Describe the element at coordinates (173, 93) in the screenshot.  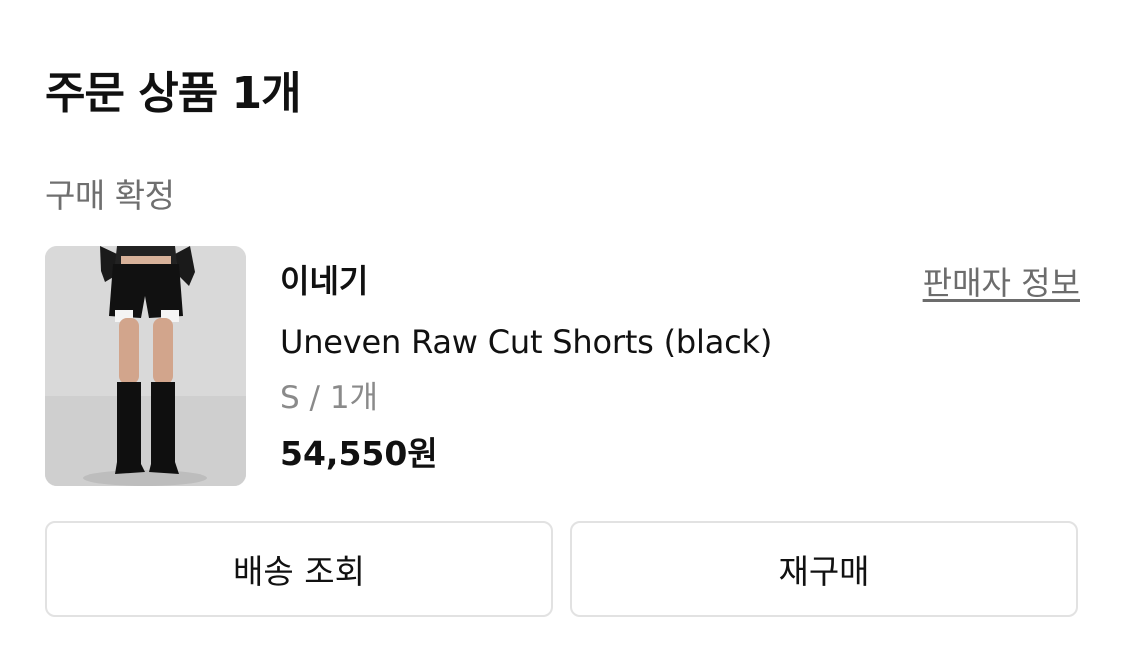
I see `page-title: 주문 상품 1개` at that location.